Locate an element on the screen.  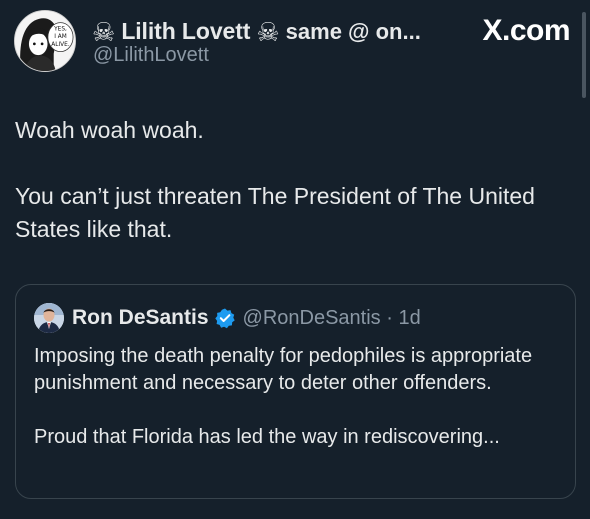
verified-badge-icon is located at coordinates (224, 318).